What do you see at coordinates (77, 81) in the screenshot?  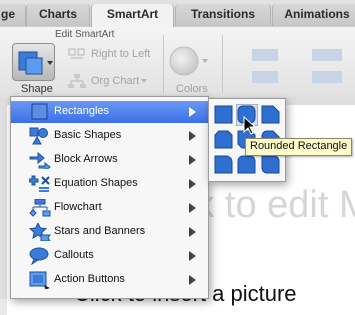 I see `org-chart-icon` at bounding box center [77, 81].